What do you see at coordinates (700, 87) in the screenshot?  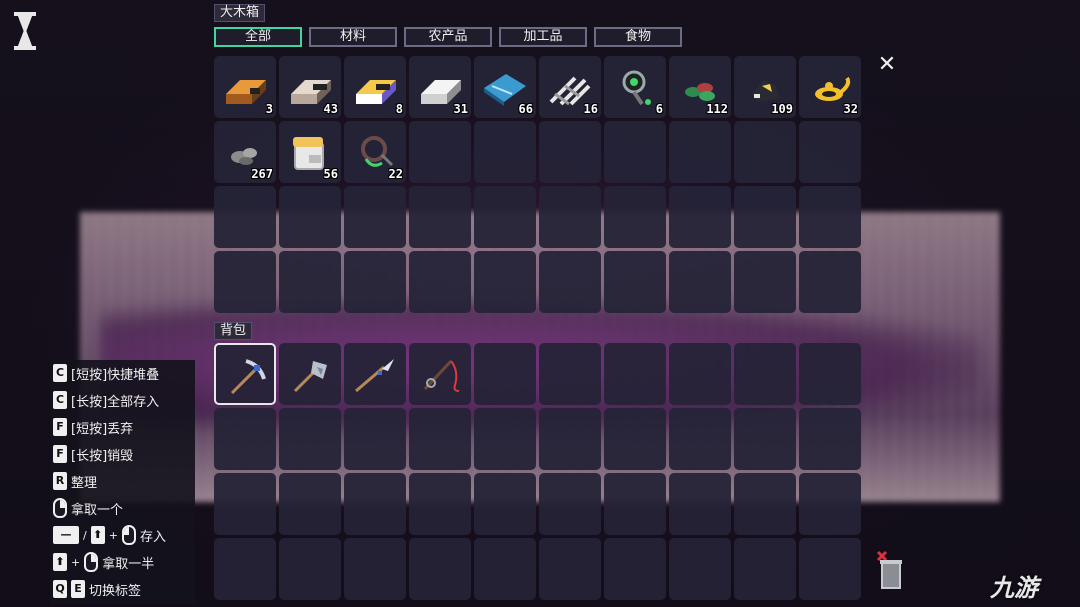 I see `chest-slot: 112` at bounding box center [700, 87].